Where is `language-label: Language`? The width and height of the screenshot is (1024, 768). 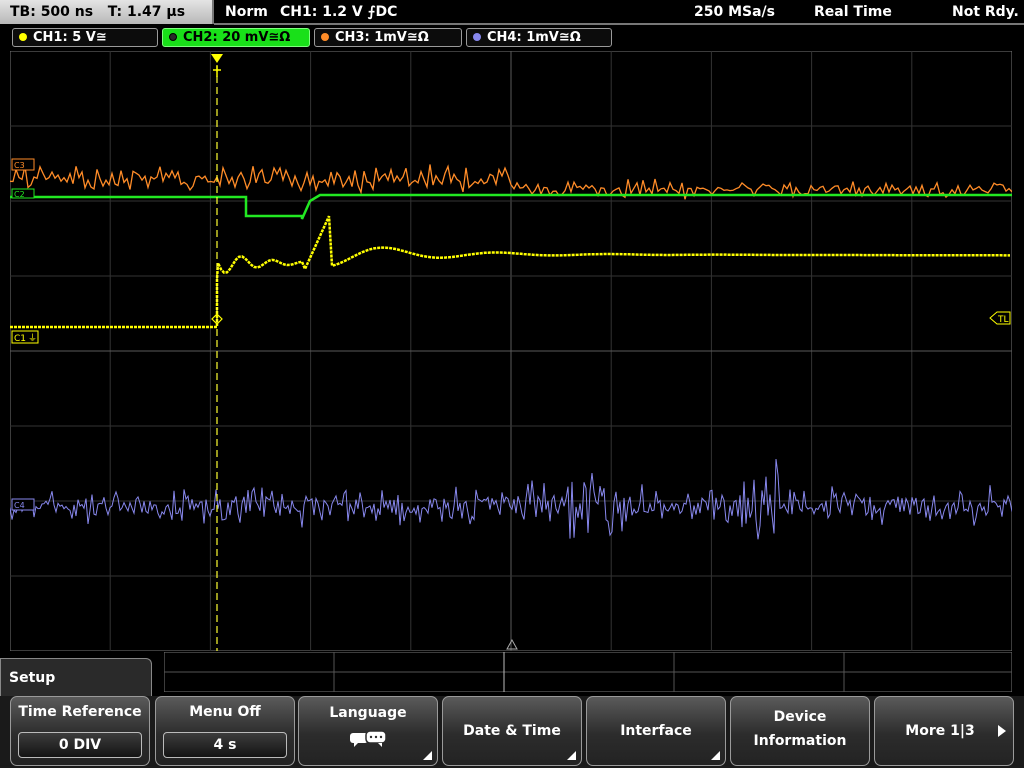
language-label: Language is located at coordinates (368, 713).